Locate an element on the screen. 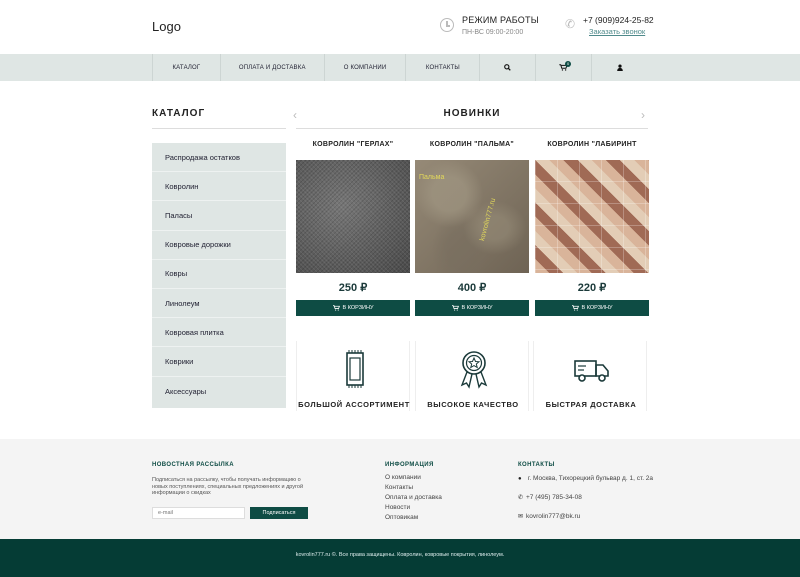 The width and height of the screenshot is (800, 577). sidebar-item-rugs: Ковры is located at coordinates (219, 274).